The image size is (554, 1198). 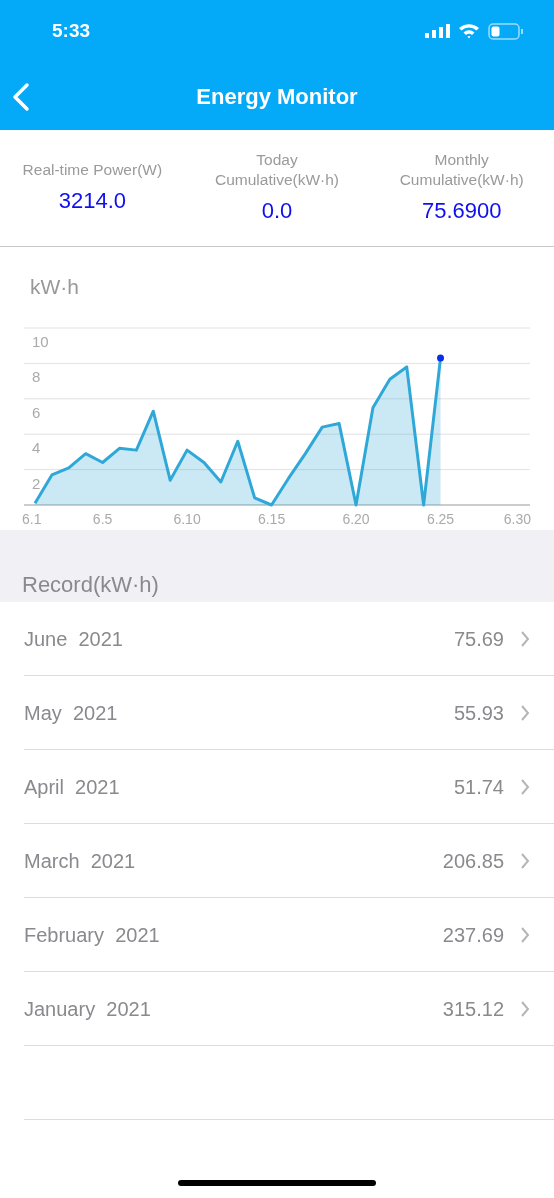 What do you see at coordinates (437, 31) in the screenshot?
I see `signal-icon` at bounding box center [437, 31].